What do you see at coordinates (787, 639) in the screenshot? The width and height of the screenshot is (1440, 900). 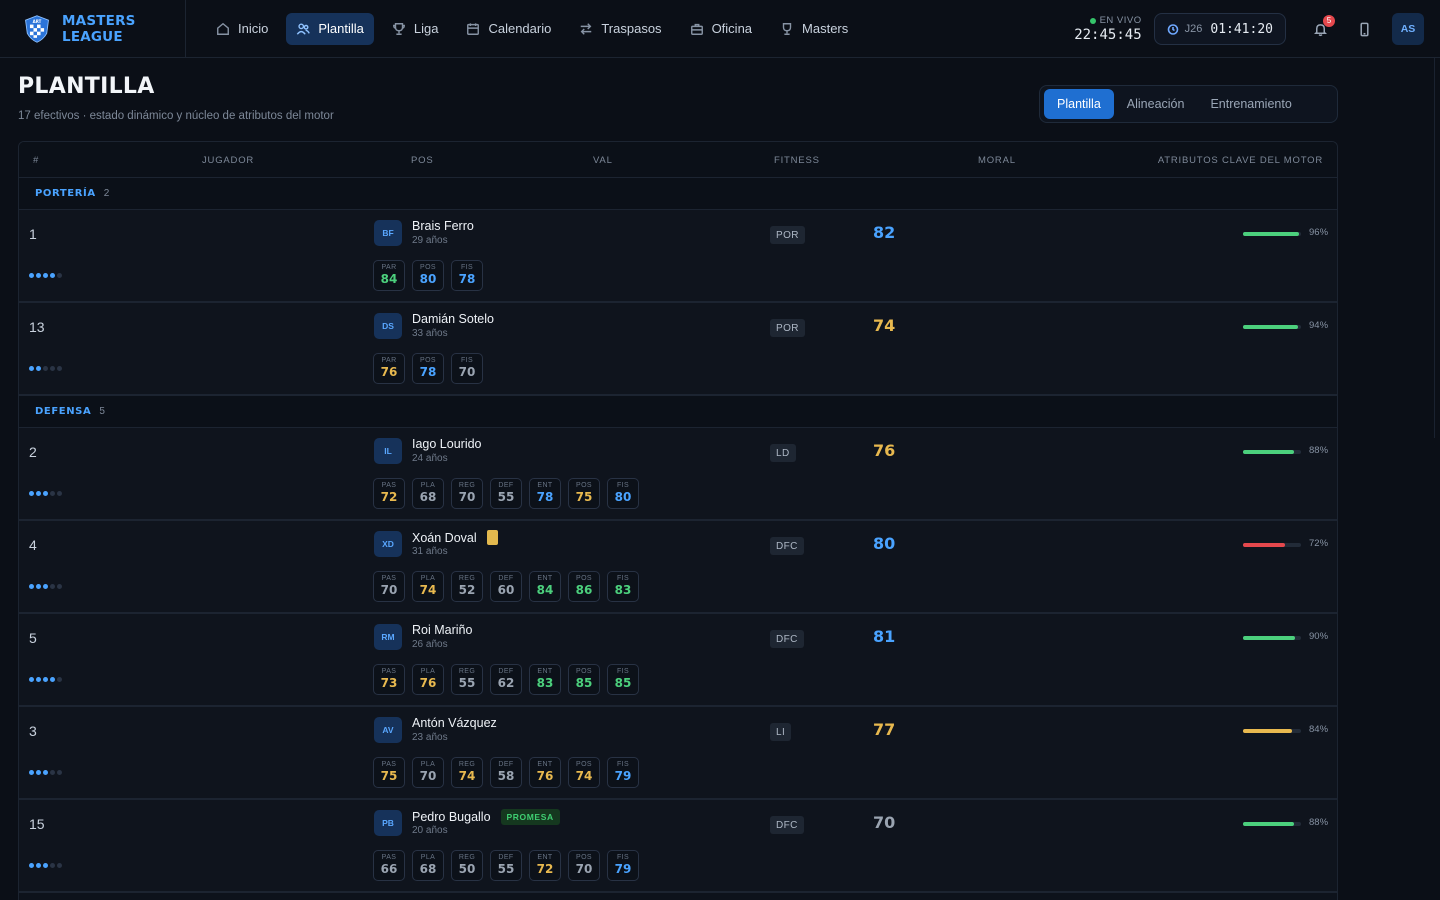 I see `position-badge: DFC` at bounding box center [787, 639].